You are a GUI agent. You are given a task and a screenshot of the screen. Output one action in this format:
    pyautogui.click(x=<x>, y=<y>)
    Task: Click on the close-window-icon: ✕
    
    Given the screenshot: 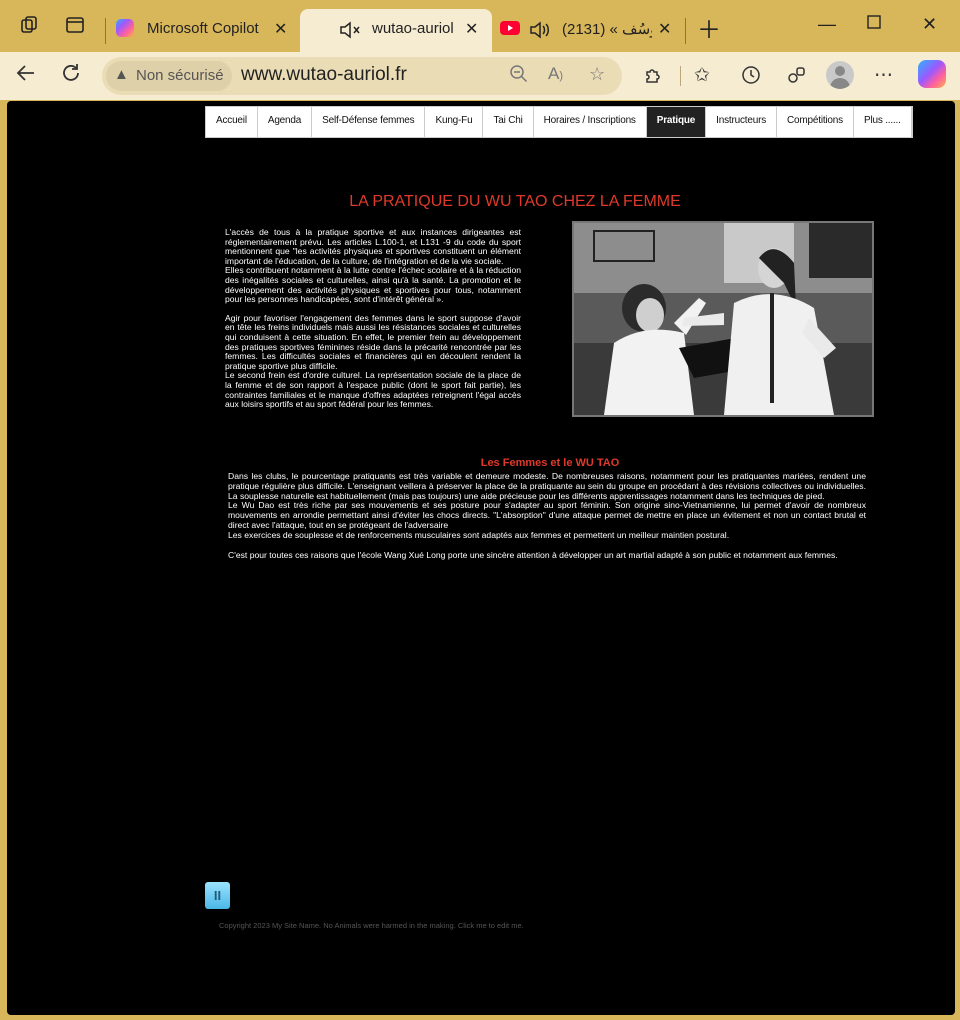 What is the action you would take?
    pyautogui.click(x=929, y=24)
    